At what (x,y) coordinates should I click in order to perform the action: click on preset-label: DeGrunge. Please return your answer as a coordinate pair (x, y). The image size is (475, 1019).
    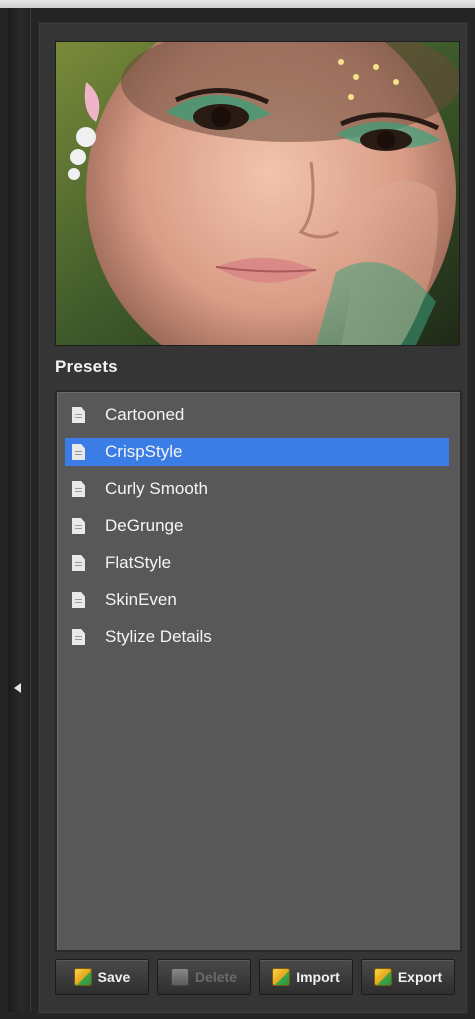
    Looking at the image, I should click on (144, 525).